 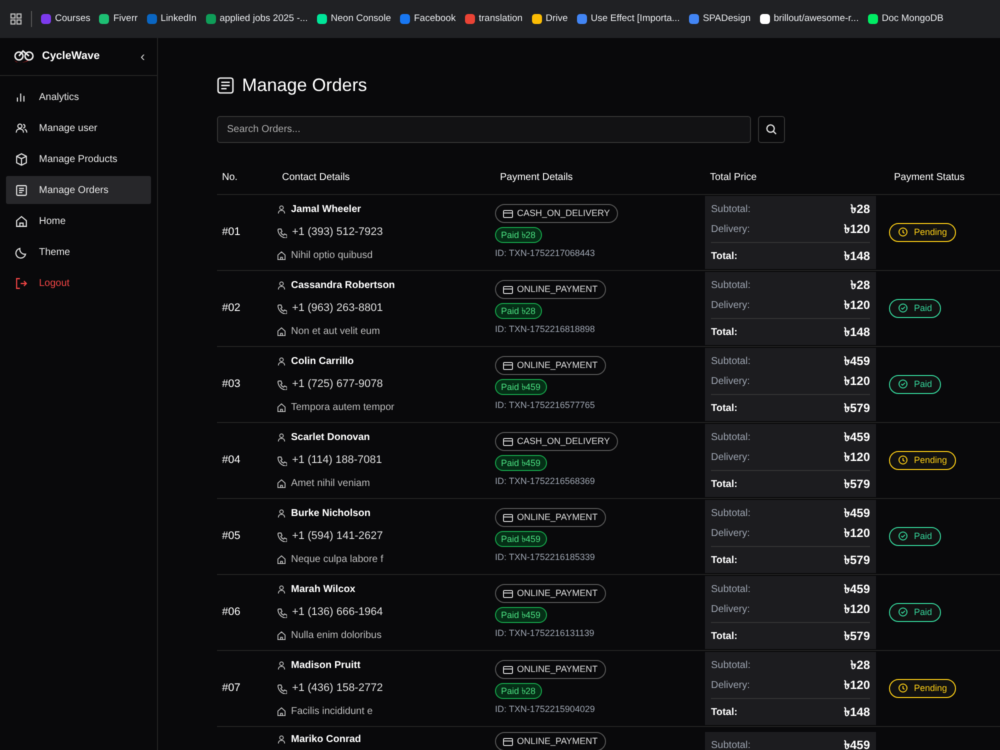 I want to click on column-header: No., so click(x=230, y=178).